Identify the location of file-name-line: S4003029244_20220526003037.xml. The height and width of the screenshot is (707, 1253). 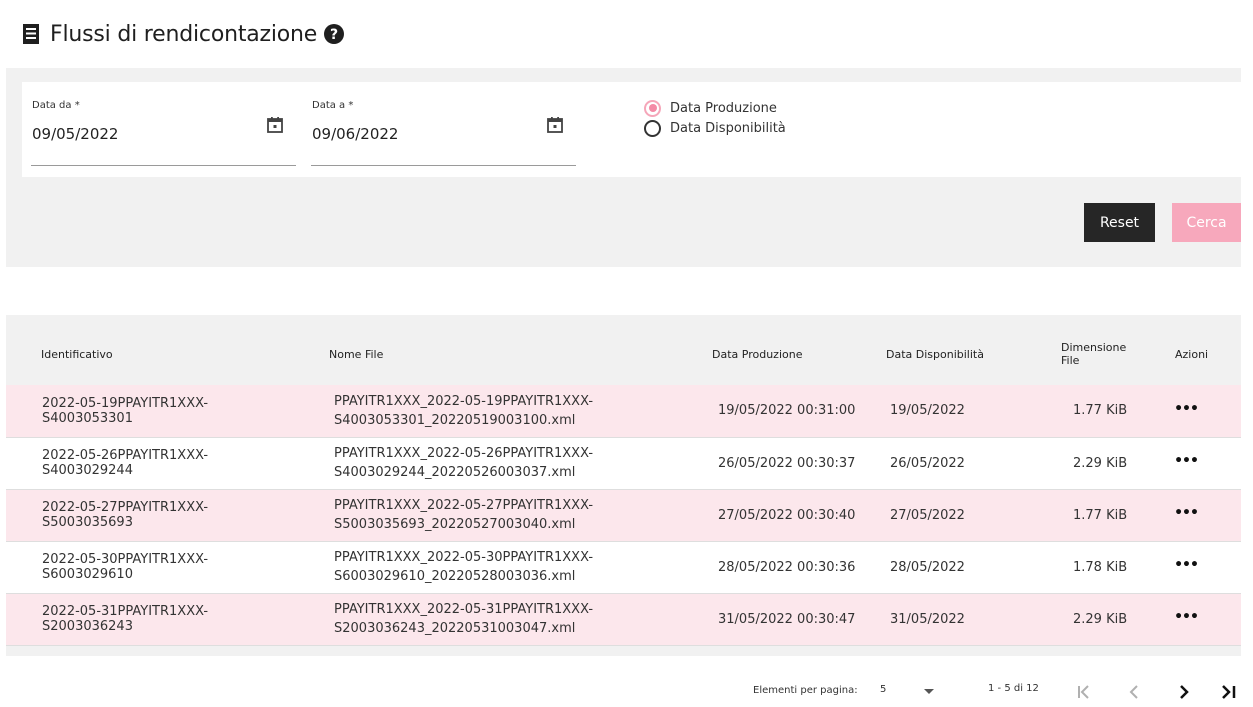
(455, 472).